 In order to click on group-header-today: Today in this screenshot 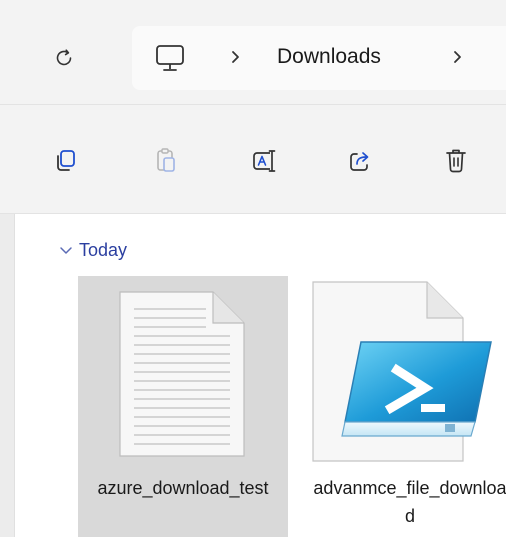, I will do `click(93, 250)`.